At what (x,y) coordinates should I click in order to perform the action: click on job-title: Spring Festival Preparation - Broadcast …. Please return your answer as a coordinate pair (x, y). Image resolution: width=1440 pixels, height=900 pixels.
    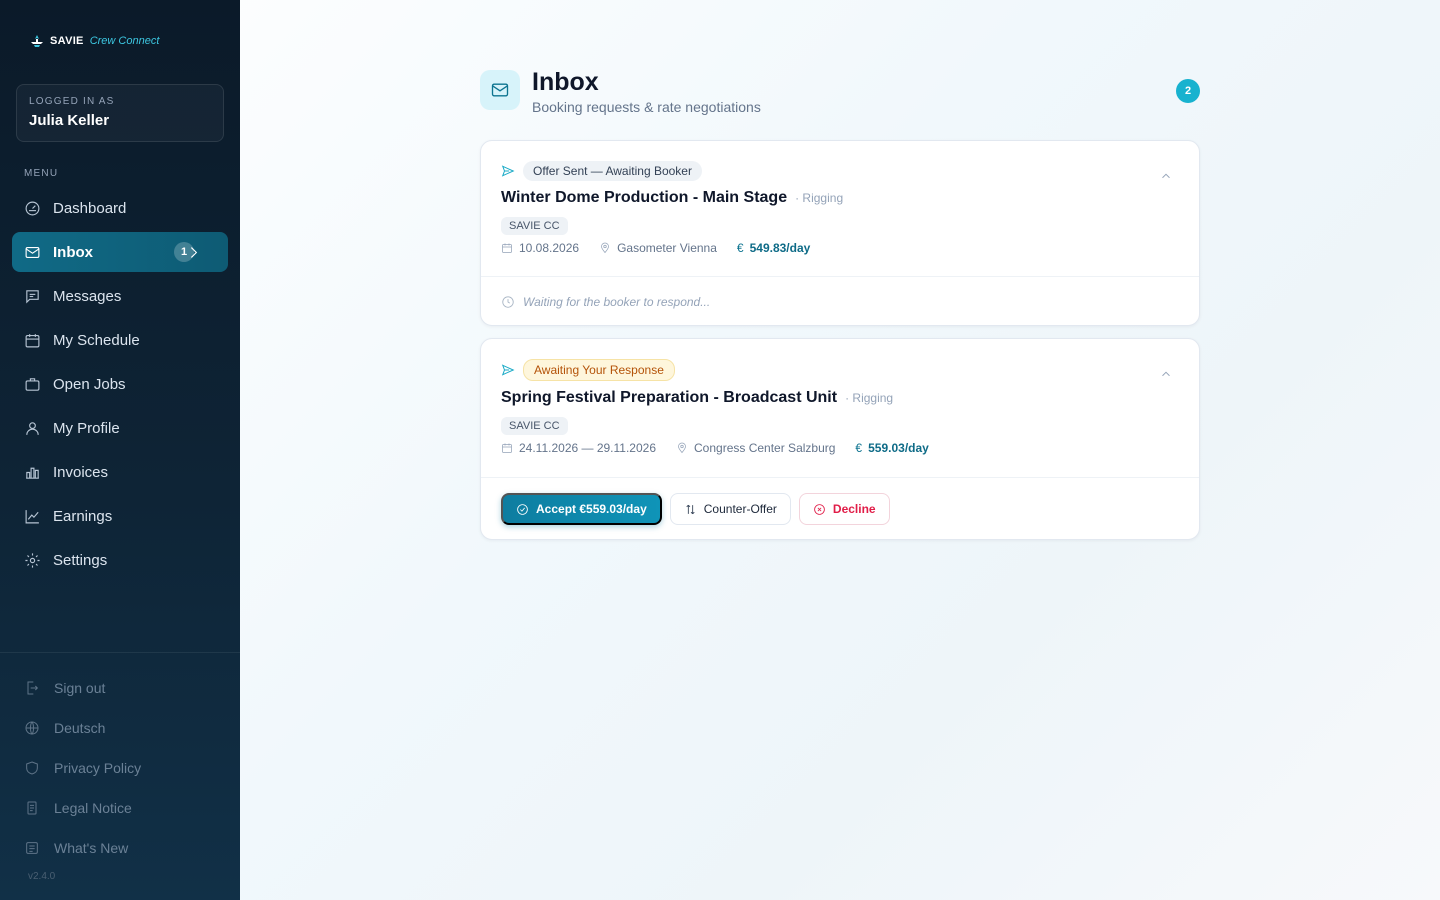
    Looking at the image, I should click on (669, 397).